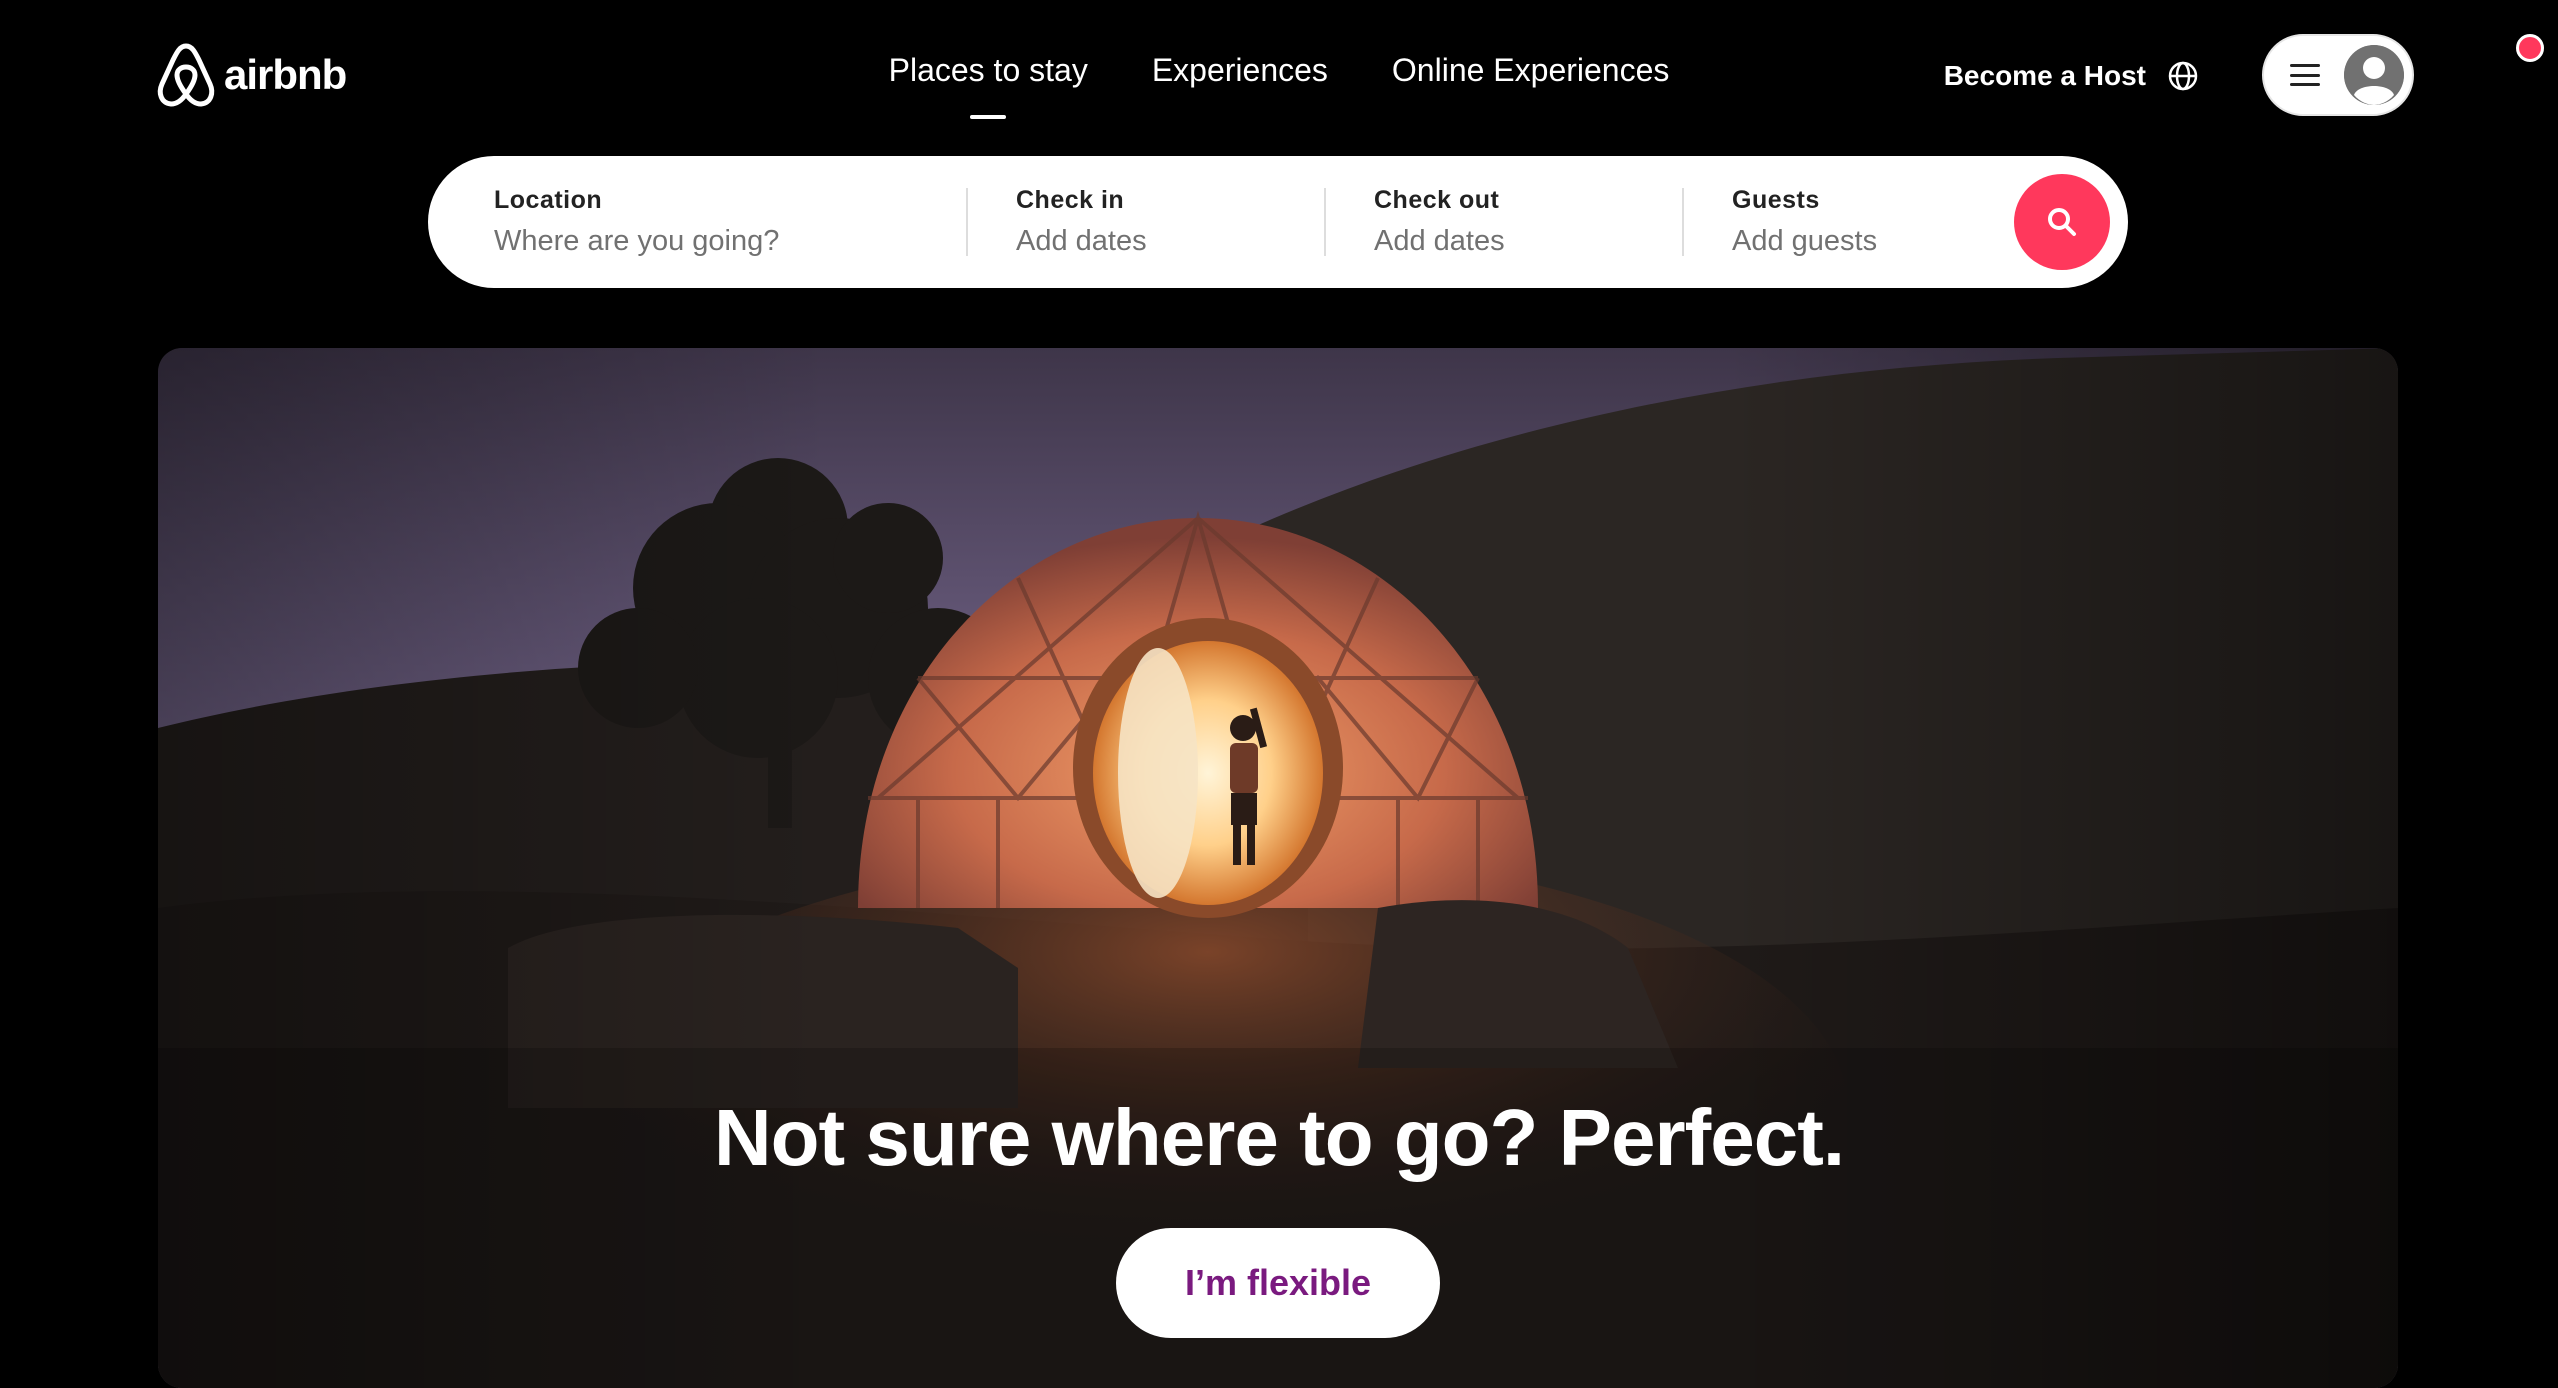 The height and width of the screenshot is (1388, 2558). I want to click on check-out-value: Add dates, so click(1439, 241).